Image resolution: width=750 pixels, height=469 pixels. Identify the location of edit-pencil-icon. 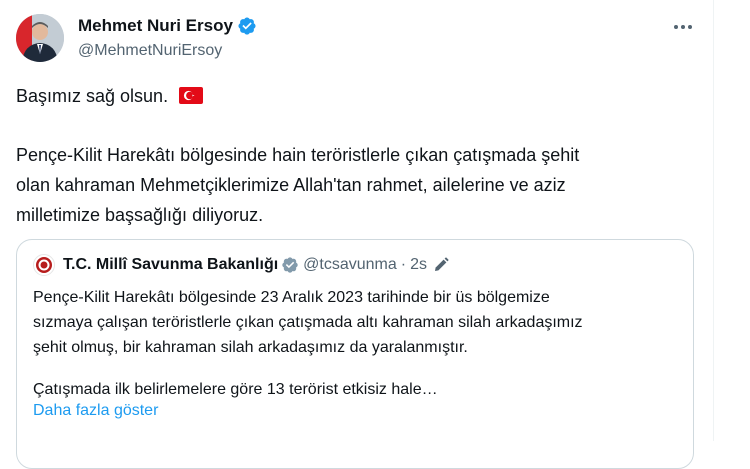
(441, 265).